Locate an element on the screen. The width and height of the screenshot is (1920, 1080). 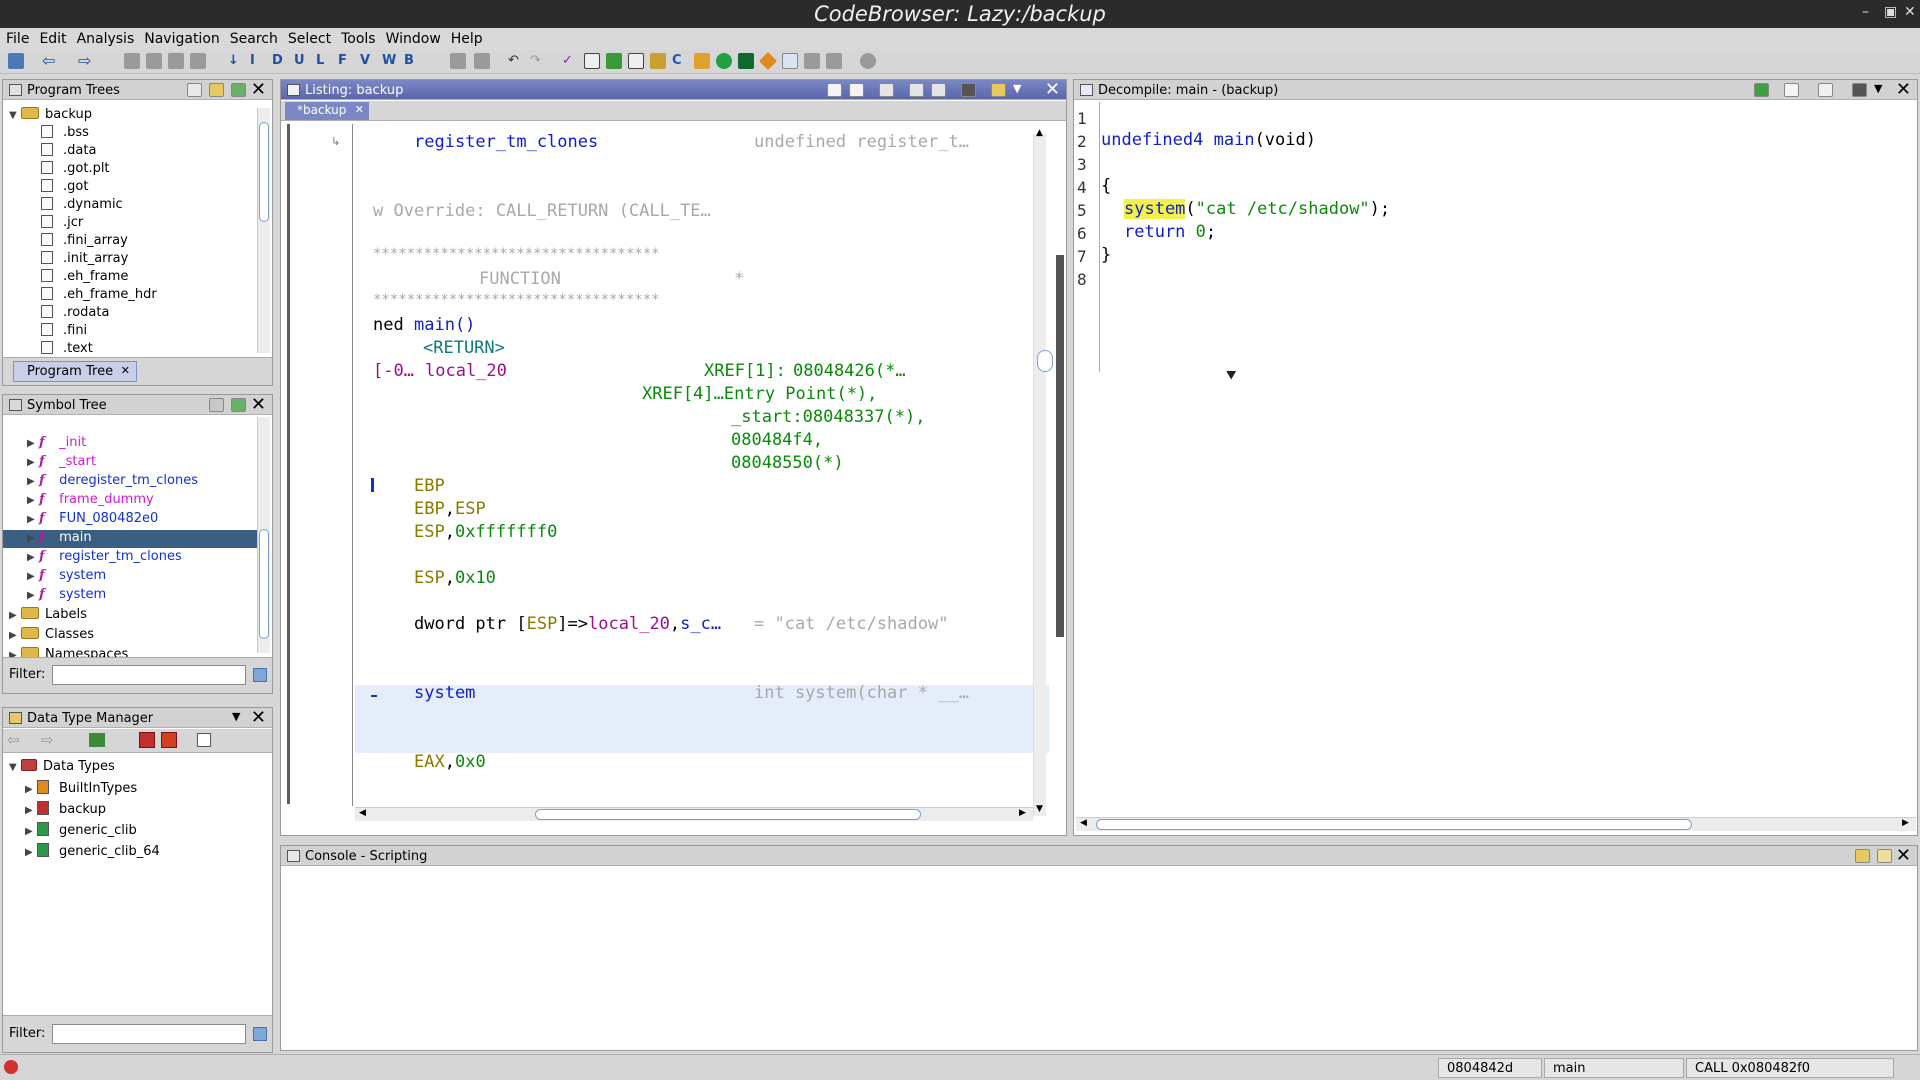
data-type-archive-item: ▶ backup is located at coordinates (65, 810).